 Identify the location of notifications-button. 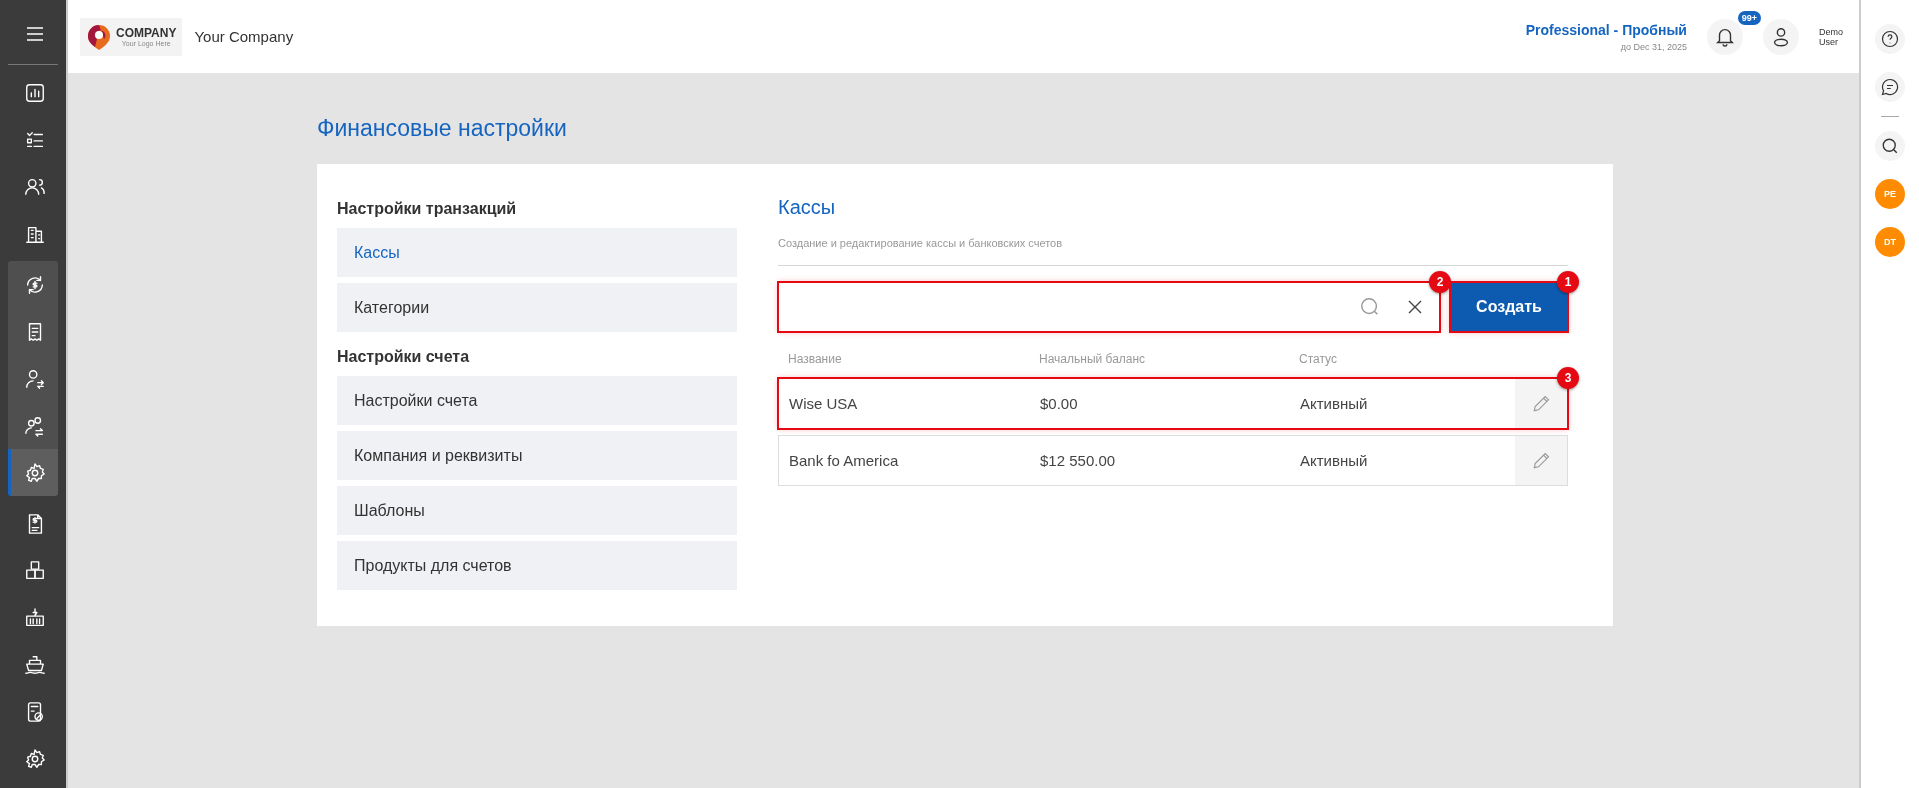
(1725, 36).